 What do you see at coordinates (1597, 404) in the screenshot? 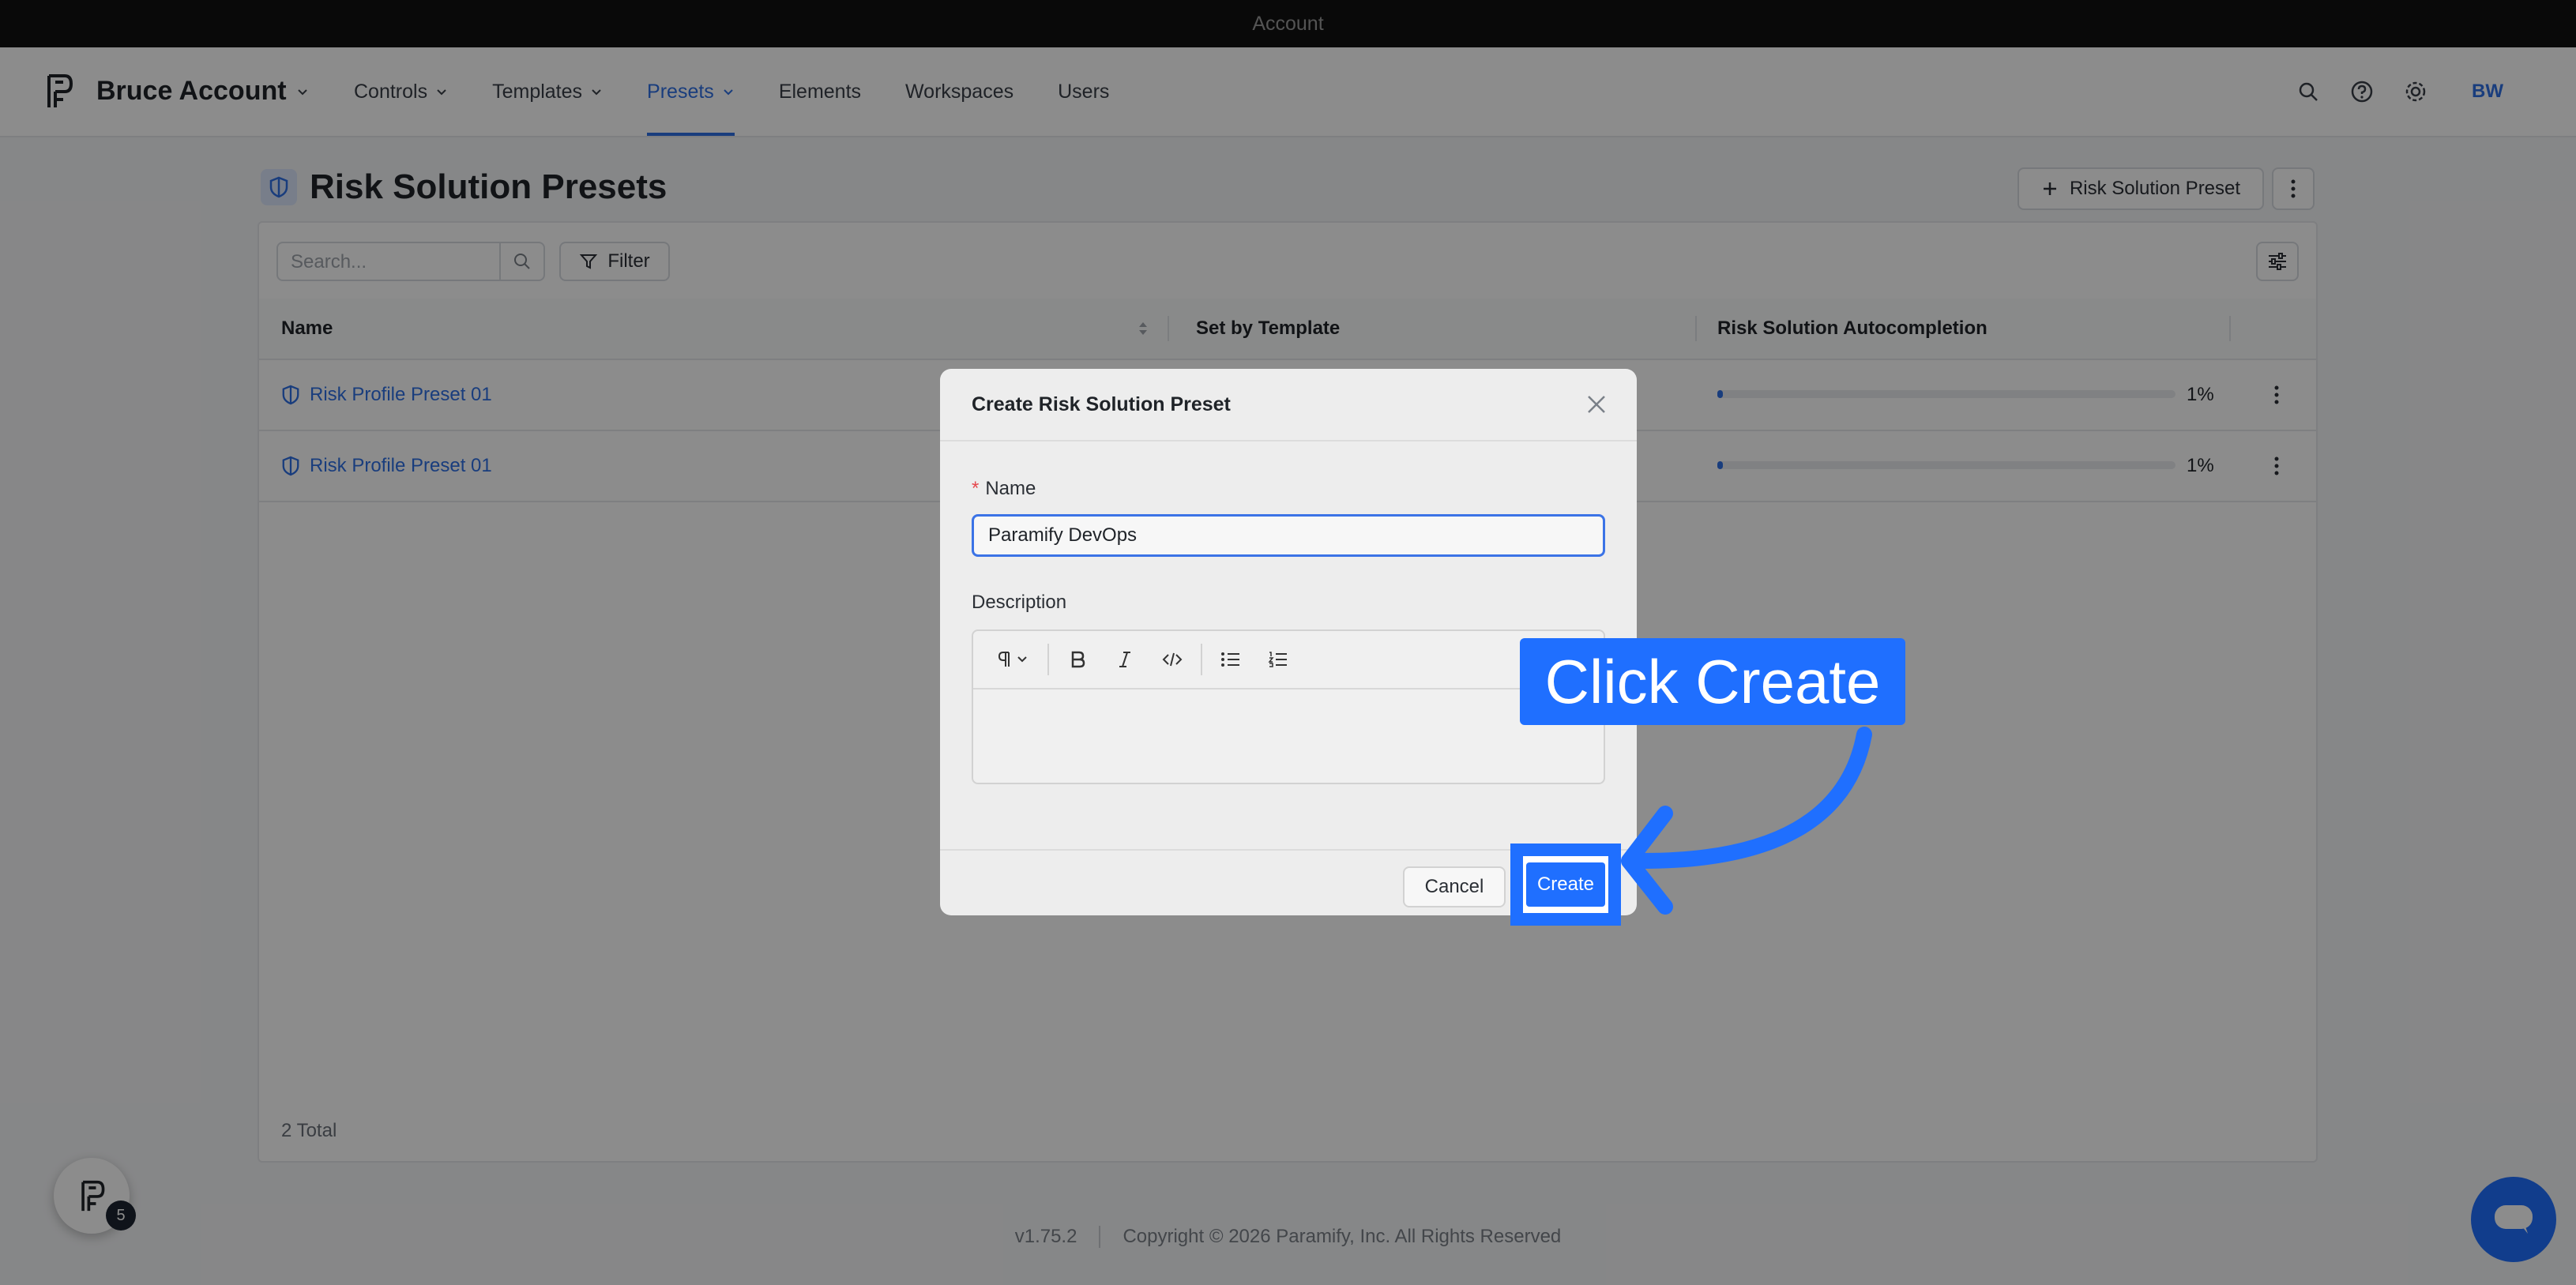
I see `close-icon` at bounding box center [1597, 404].